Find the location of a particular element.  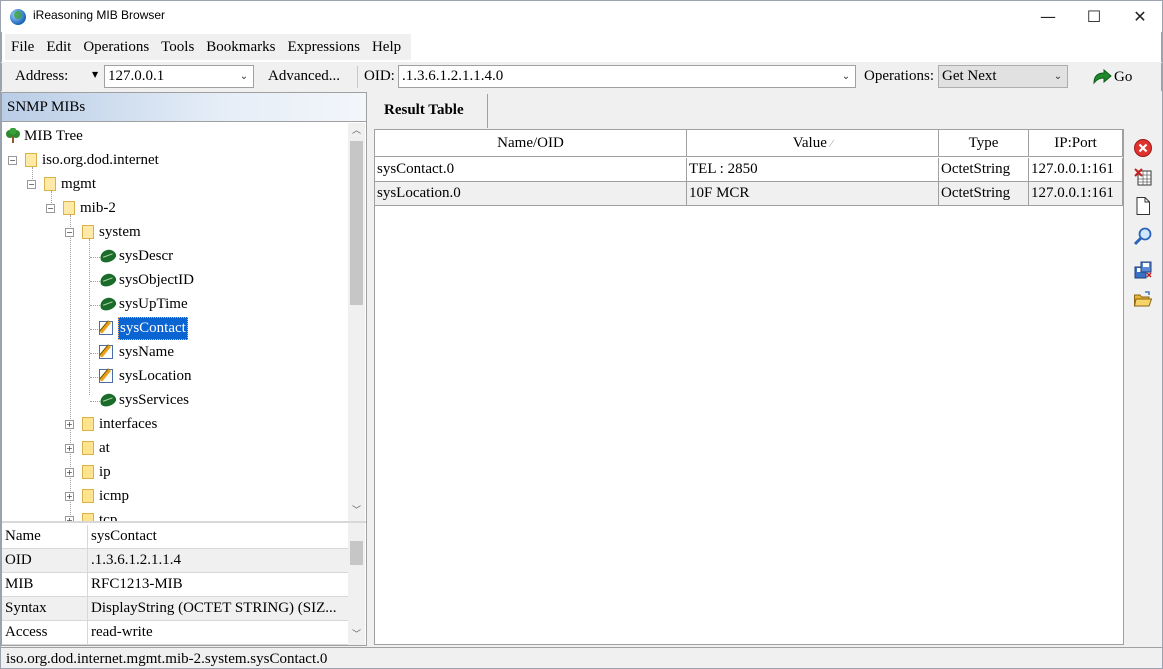

sort-indicator-icon: ⁄ is located at coordinates (831, 144).